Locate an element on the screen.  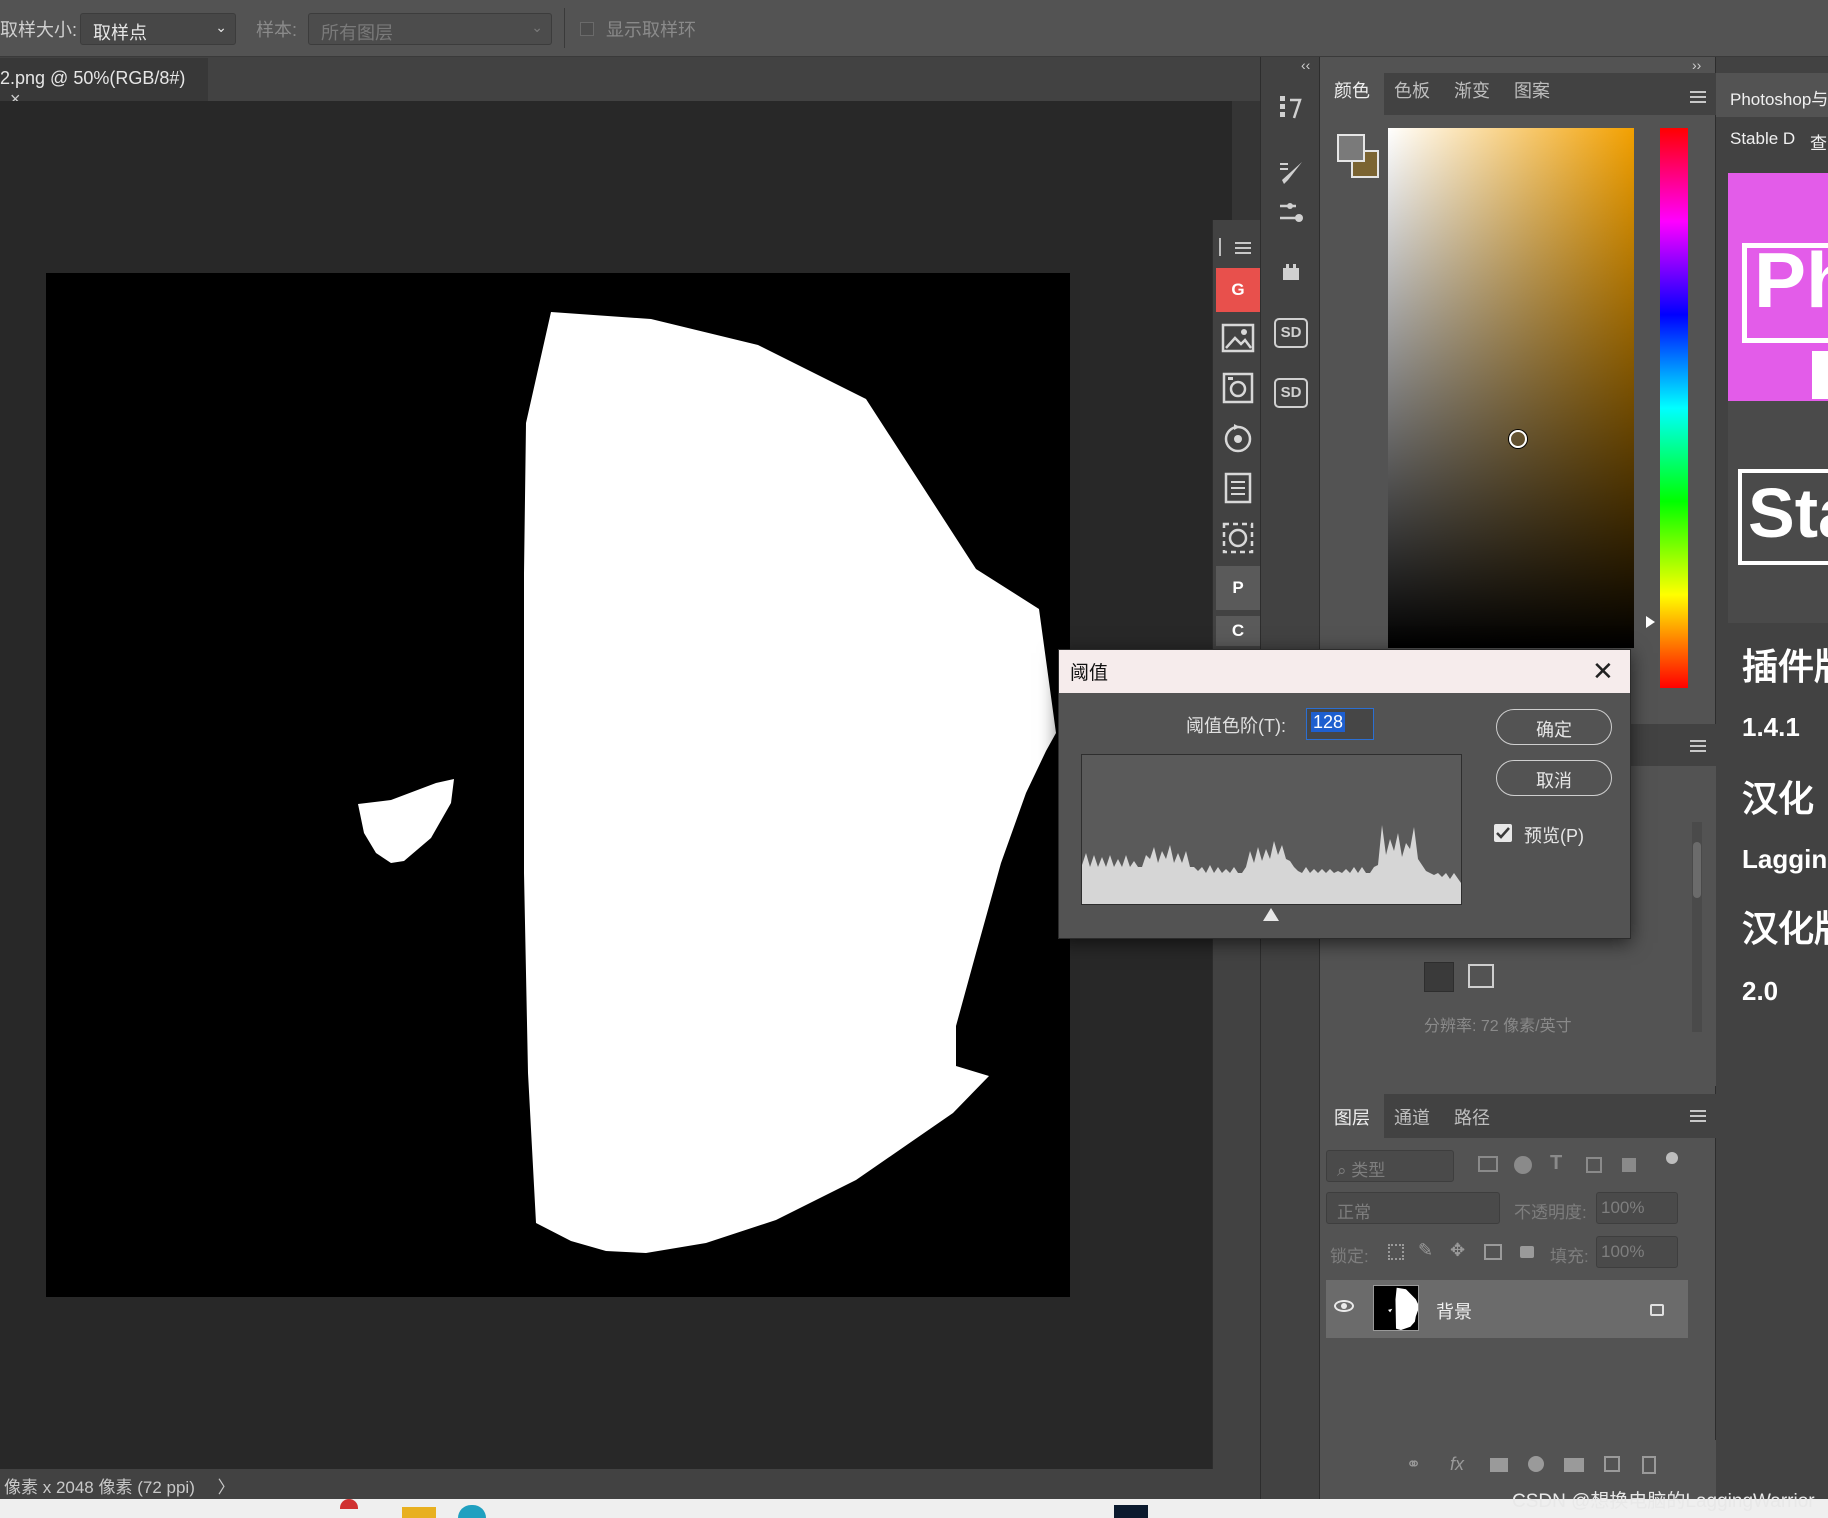
scroll-thumb is located at coordinates (1697, 870).